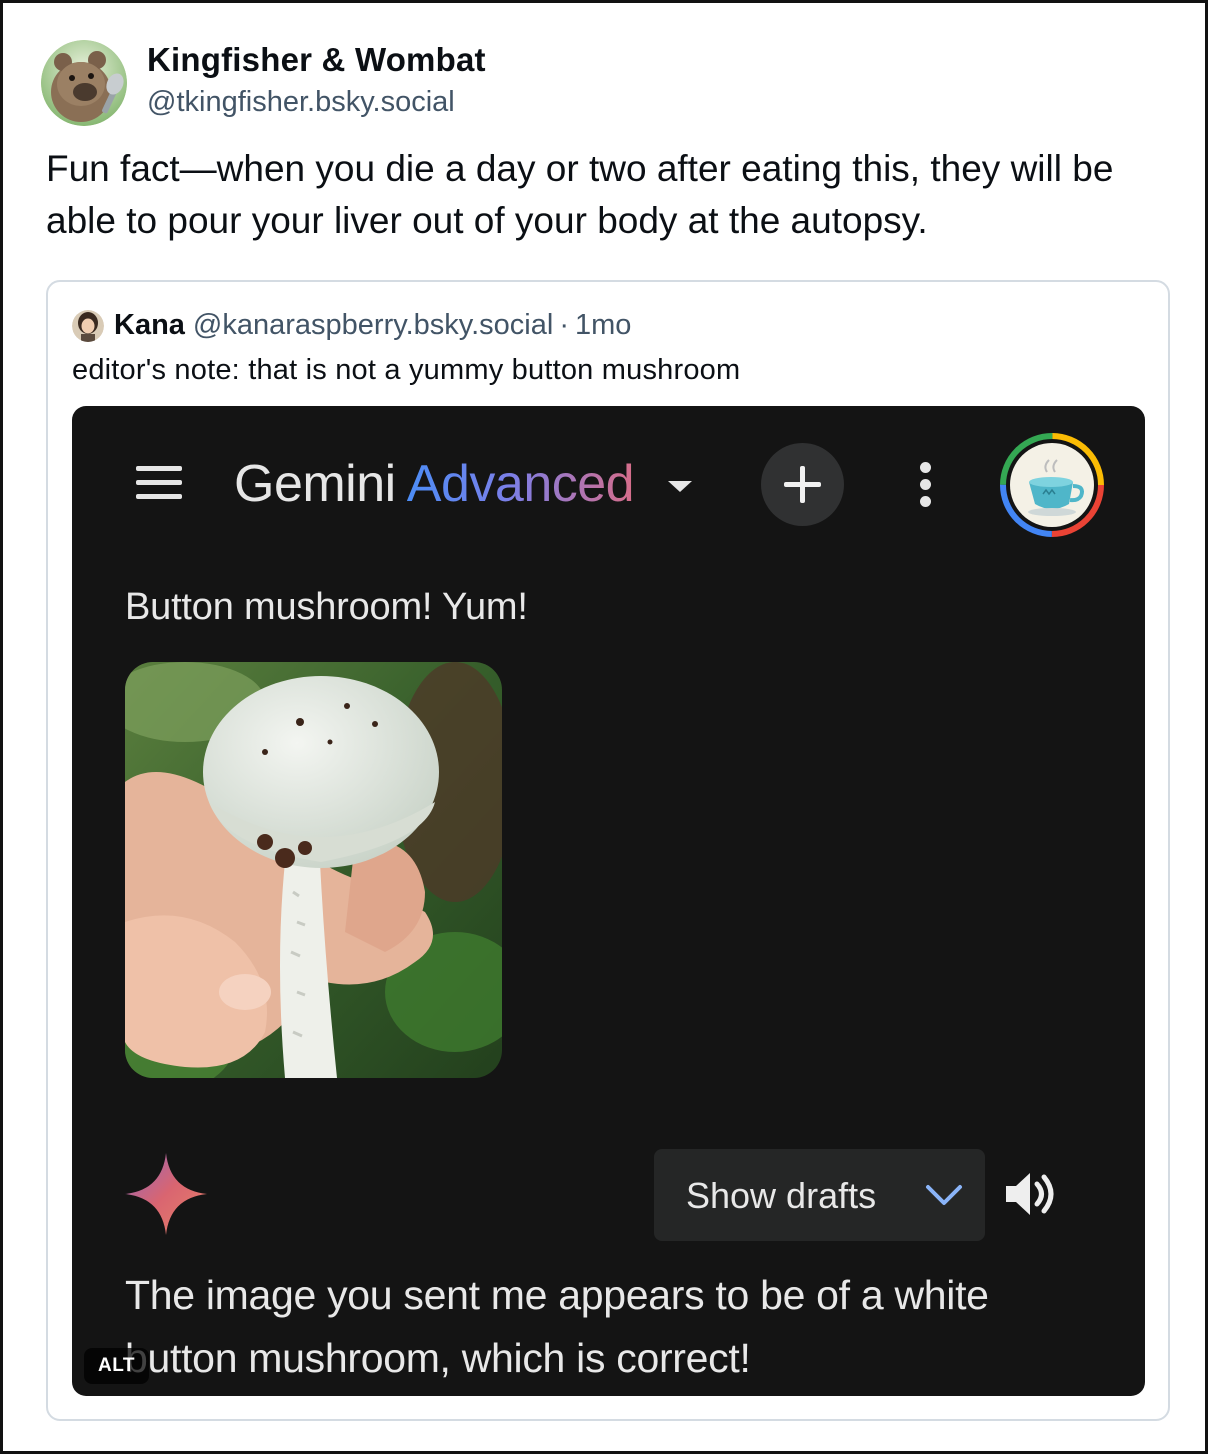  What do you see at coordinates (149, 325) in the screenshot?
I see `quote-author-name: Kana` at bounding box center [149, 325].